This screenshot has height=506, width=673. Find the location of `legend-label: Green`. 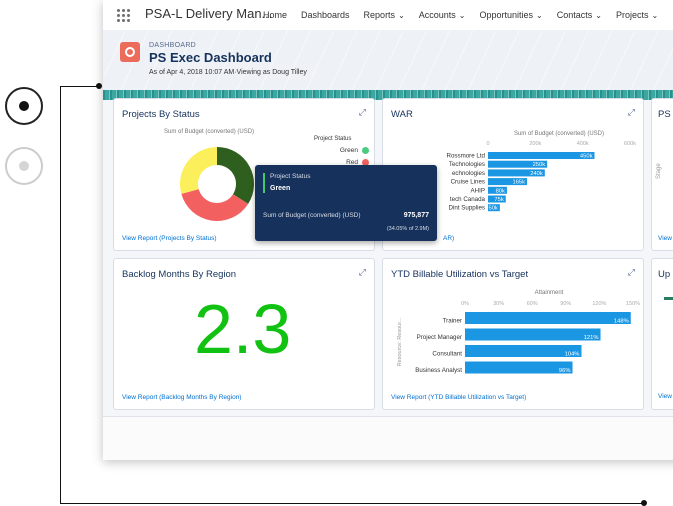

legend-label: Green is located at coordinates (348, 151).